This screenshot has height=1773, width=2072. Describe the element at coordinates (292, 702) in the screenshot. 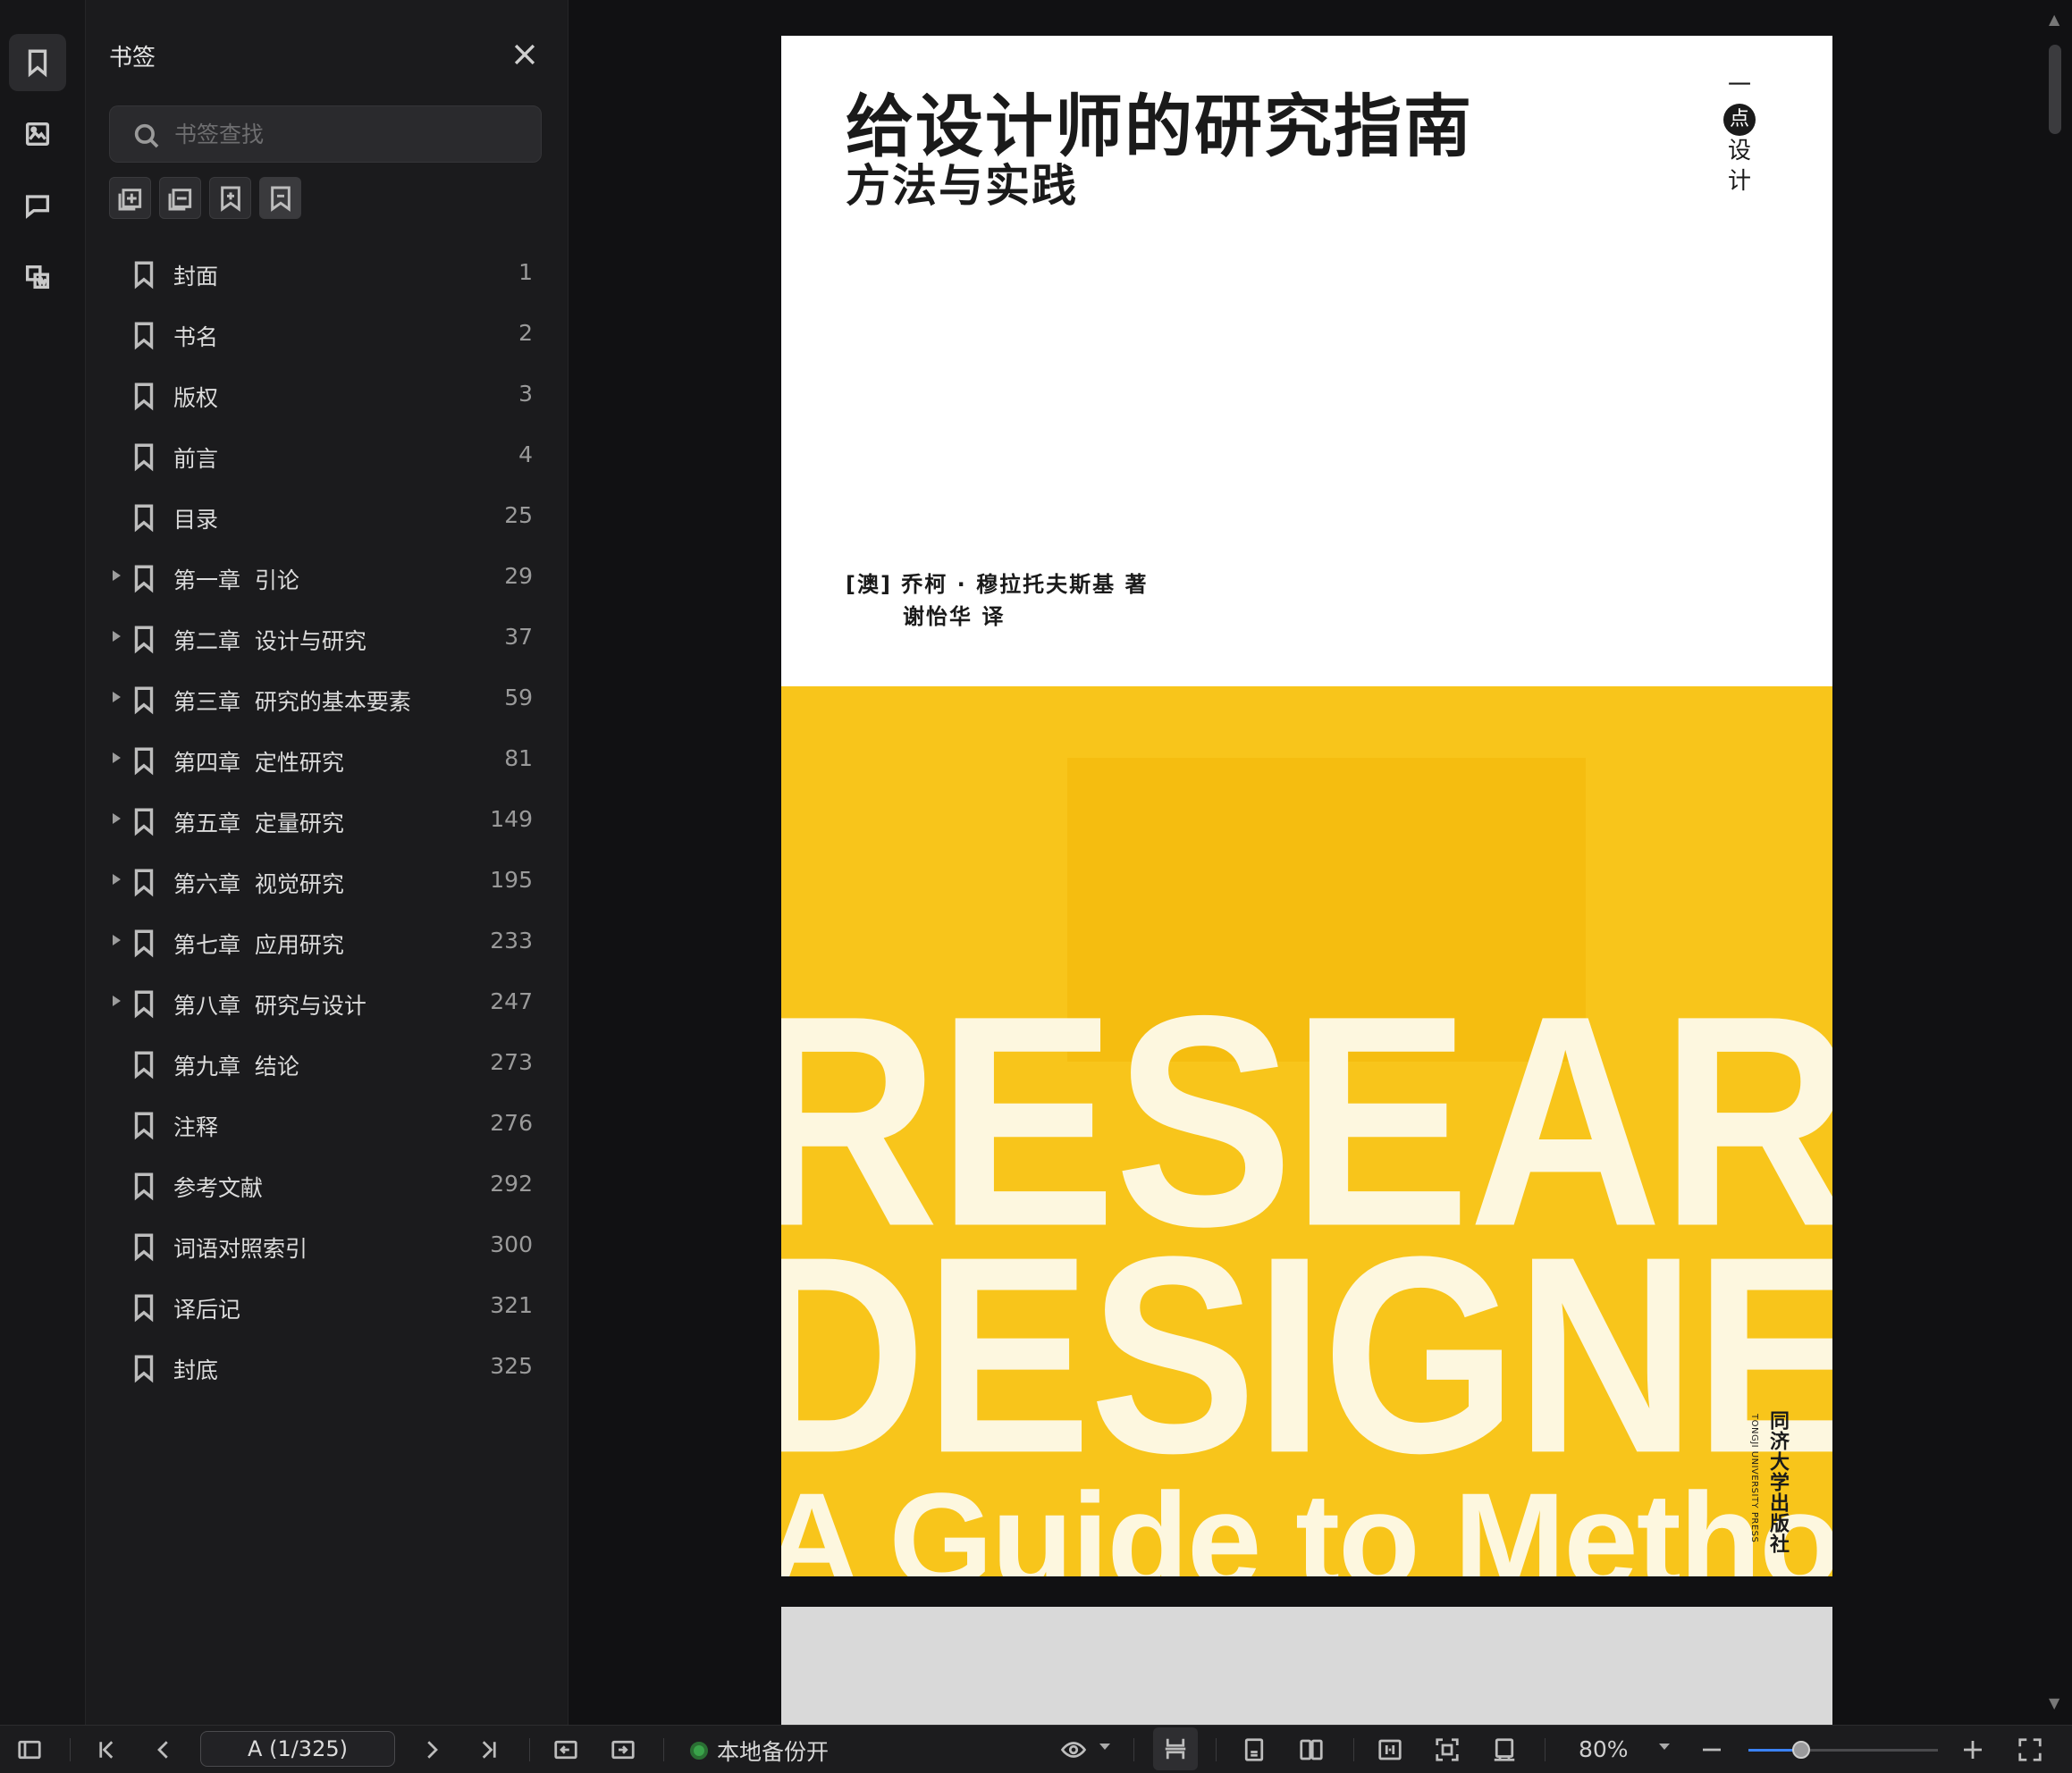

I see `bookmark-label: 第三章 研究的基本要素` at that location.